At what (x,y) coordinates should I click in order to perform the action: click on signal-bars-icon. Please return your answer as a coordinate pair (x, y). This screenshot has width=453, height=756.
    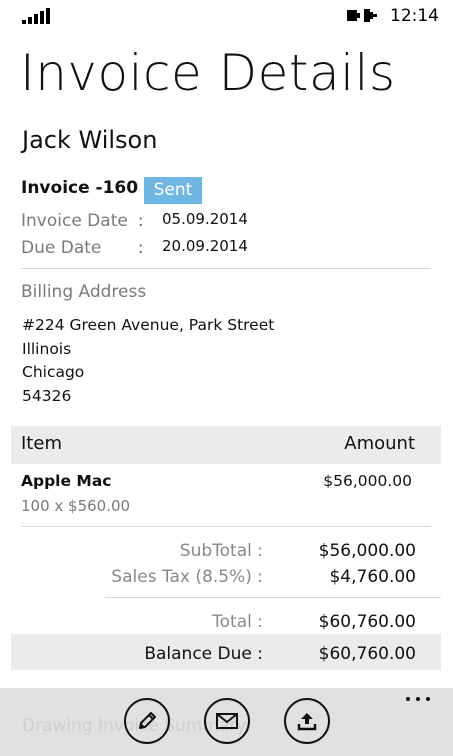
    Looking at the image, I should click on (37, 16).